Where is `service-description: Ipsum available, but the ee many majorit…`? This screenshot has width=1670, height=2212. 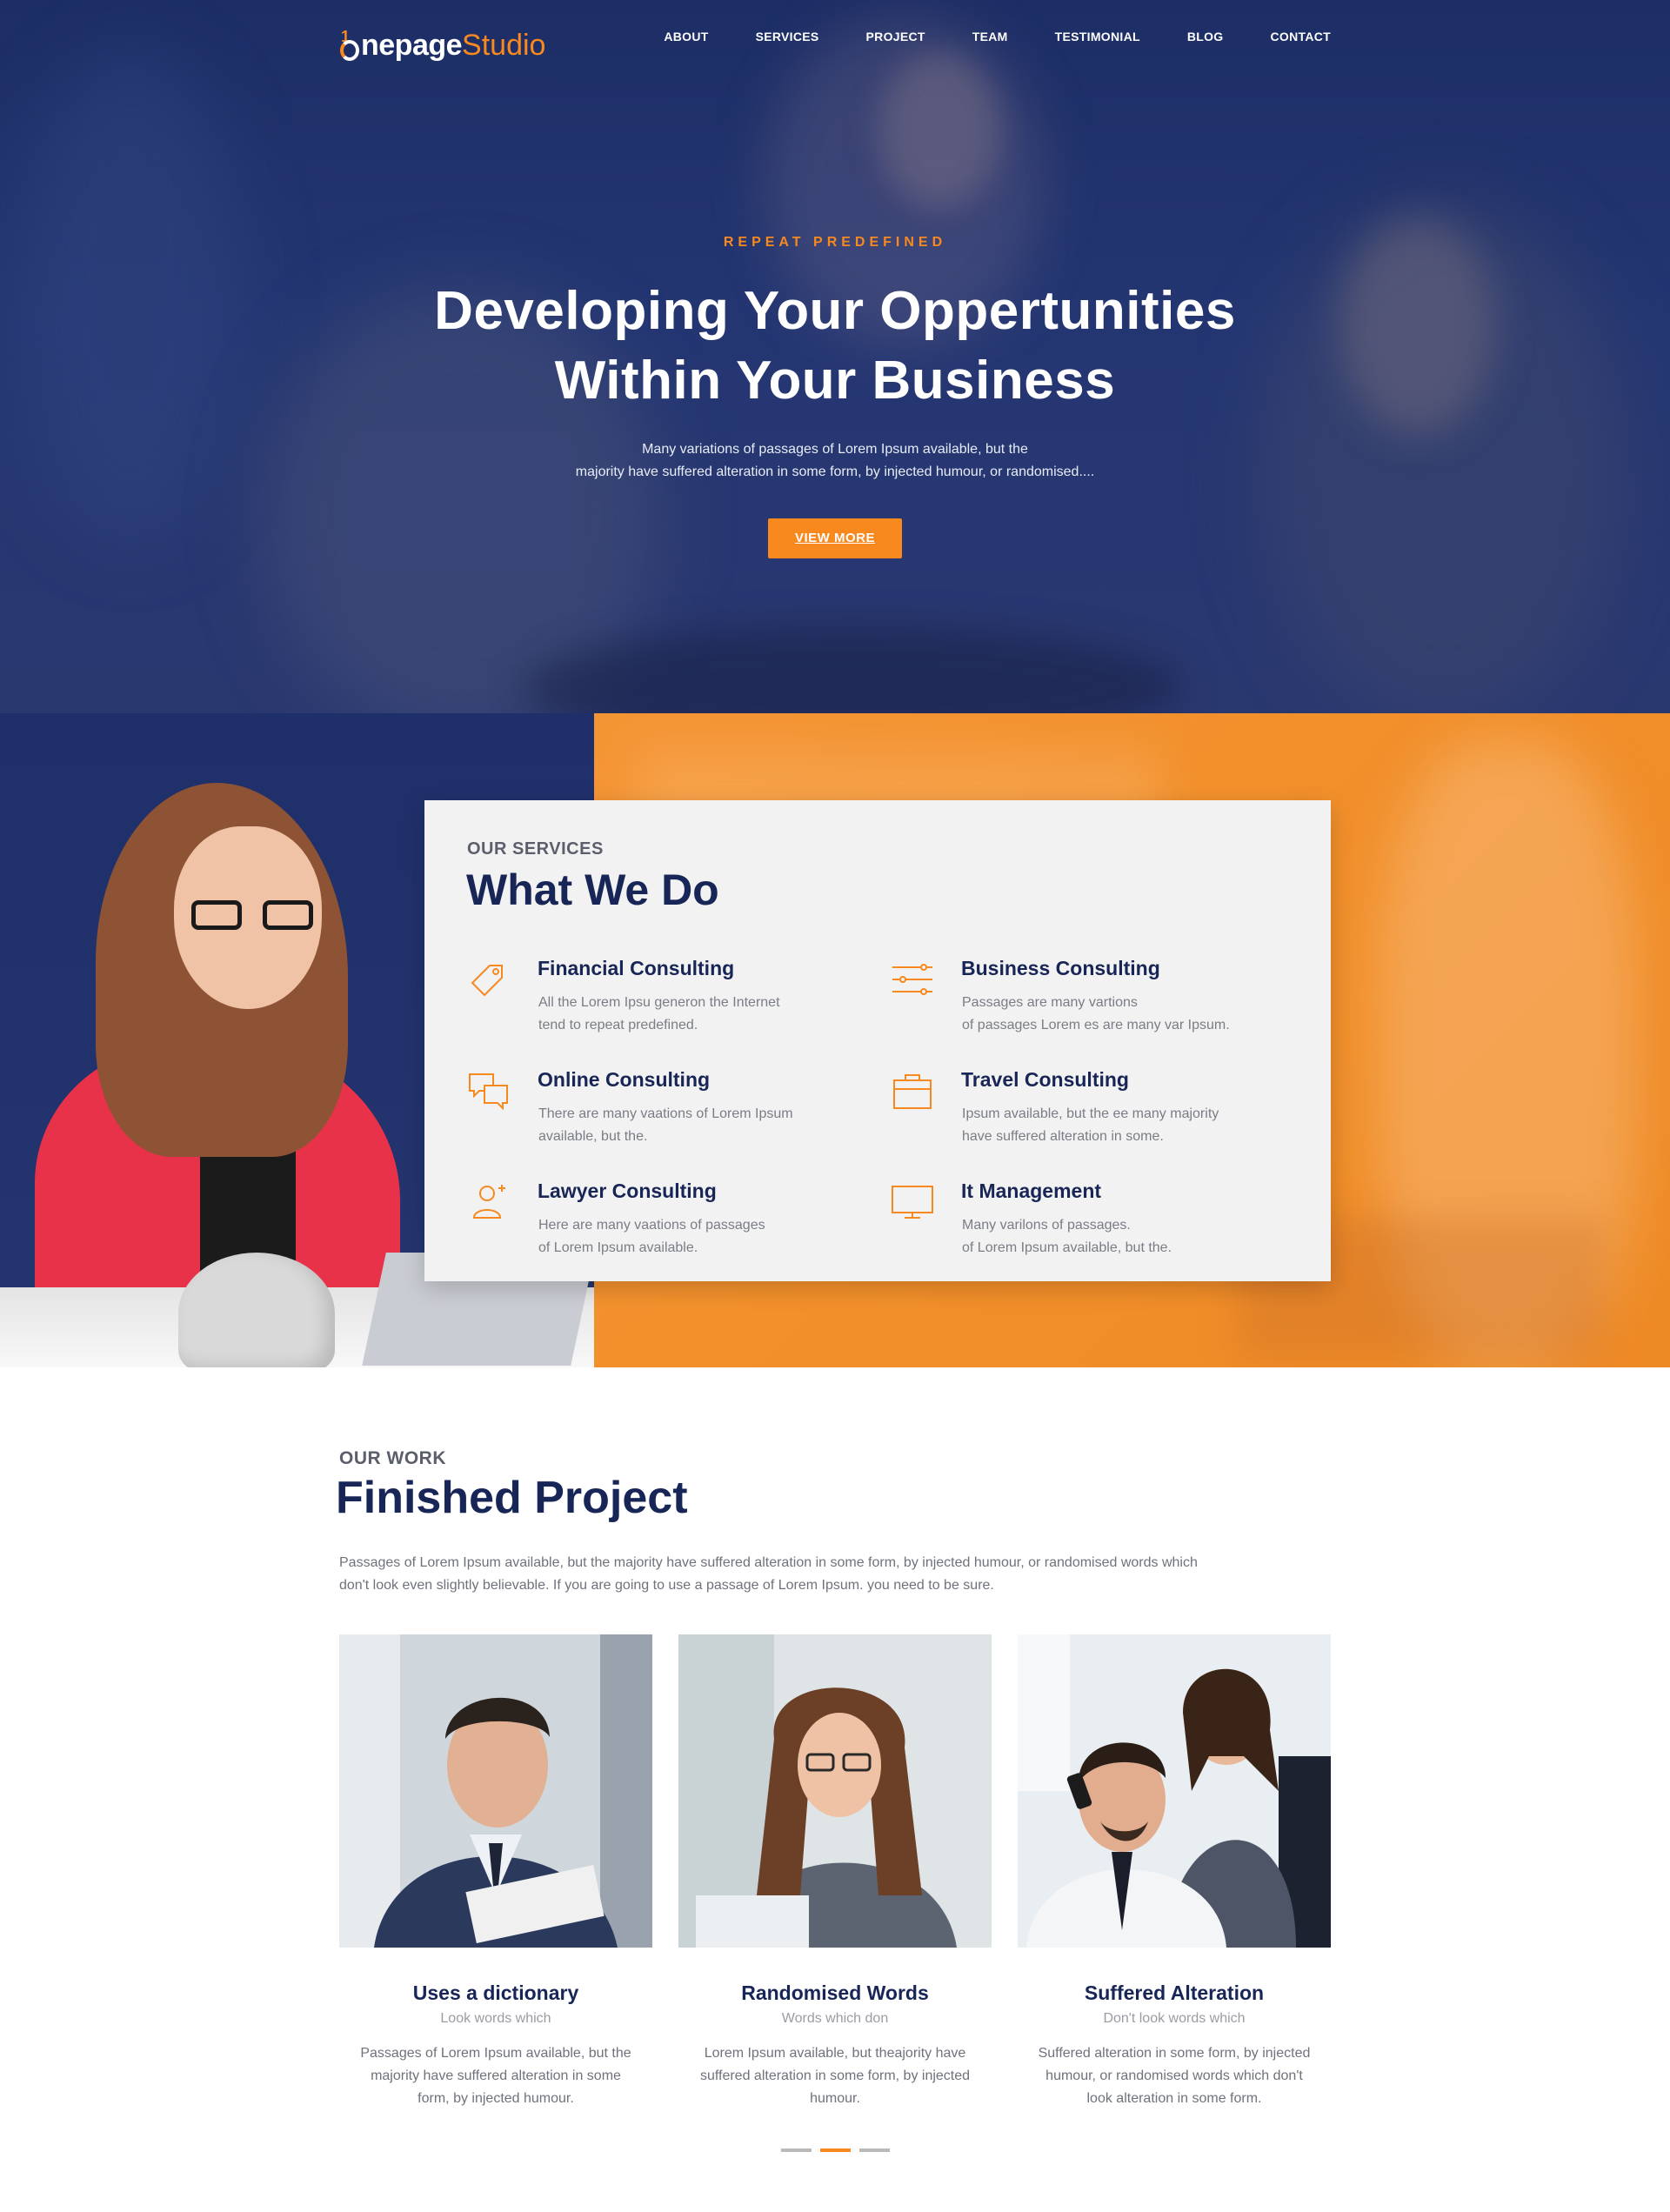 service-description: Ipsum available, but the ee many majorit… is located at coordinates (1118, 1126).